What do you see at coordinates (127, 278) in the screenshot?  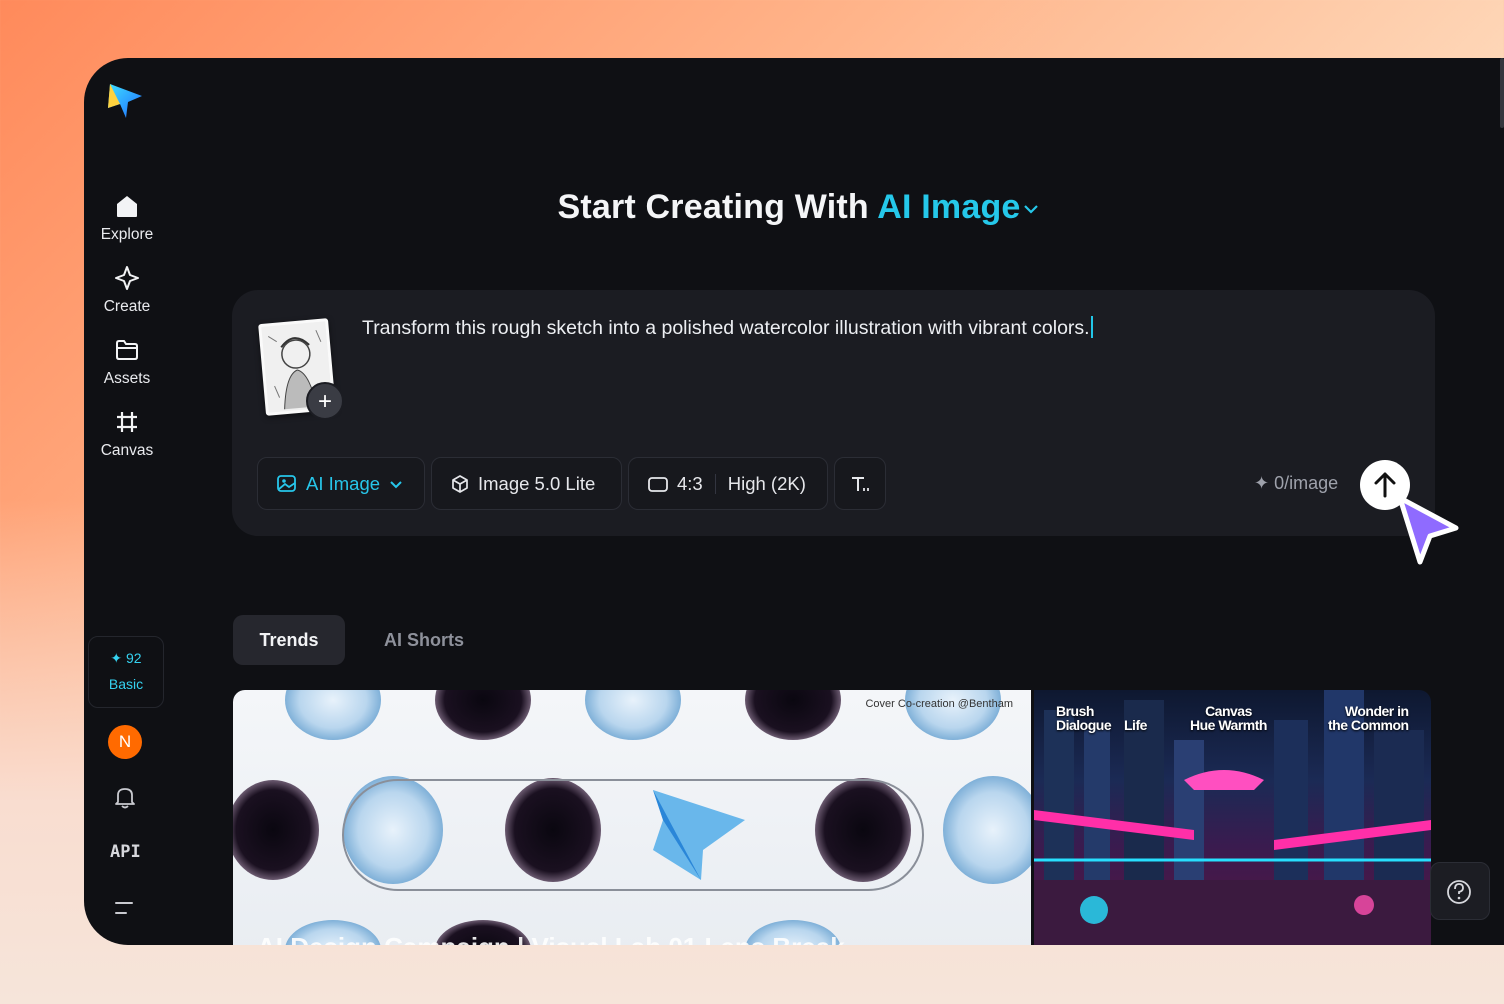 I see `sparkle-icon` at bounding box center [127, 278].